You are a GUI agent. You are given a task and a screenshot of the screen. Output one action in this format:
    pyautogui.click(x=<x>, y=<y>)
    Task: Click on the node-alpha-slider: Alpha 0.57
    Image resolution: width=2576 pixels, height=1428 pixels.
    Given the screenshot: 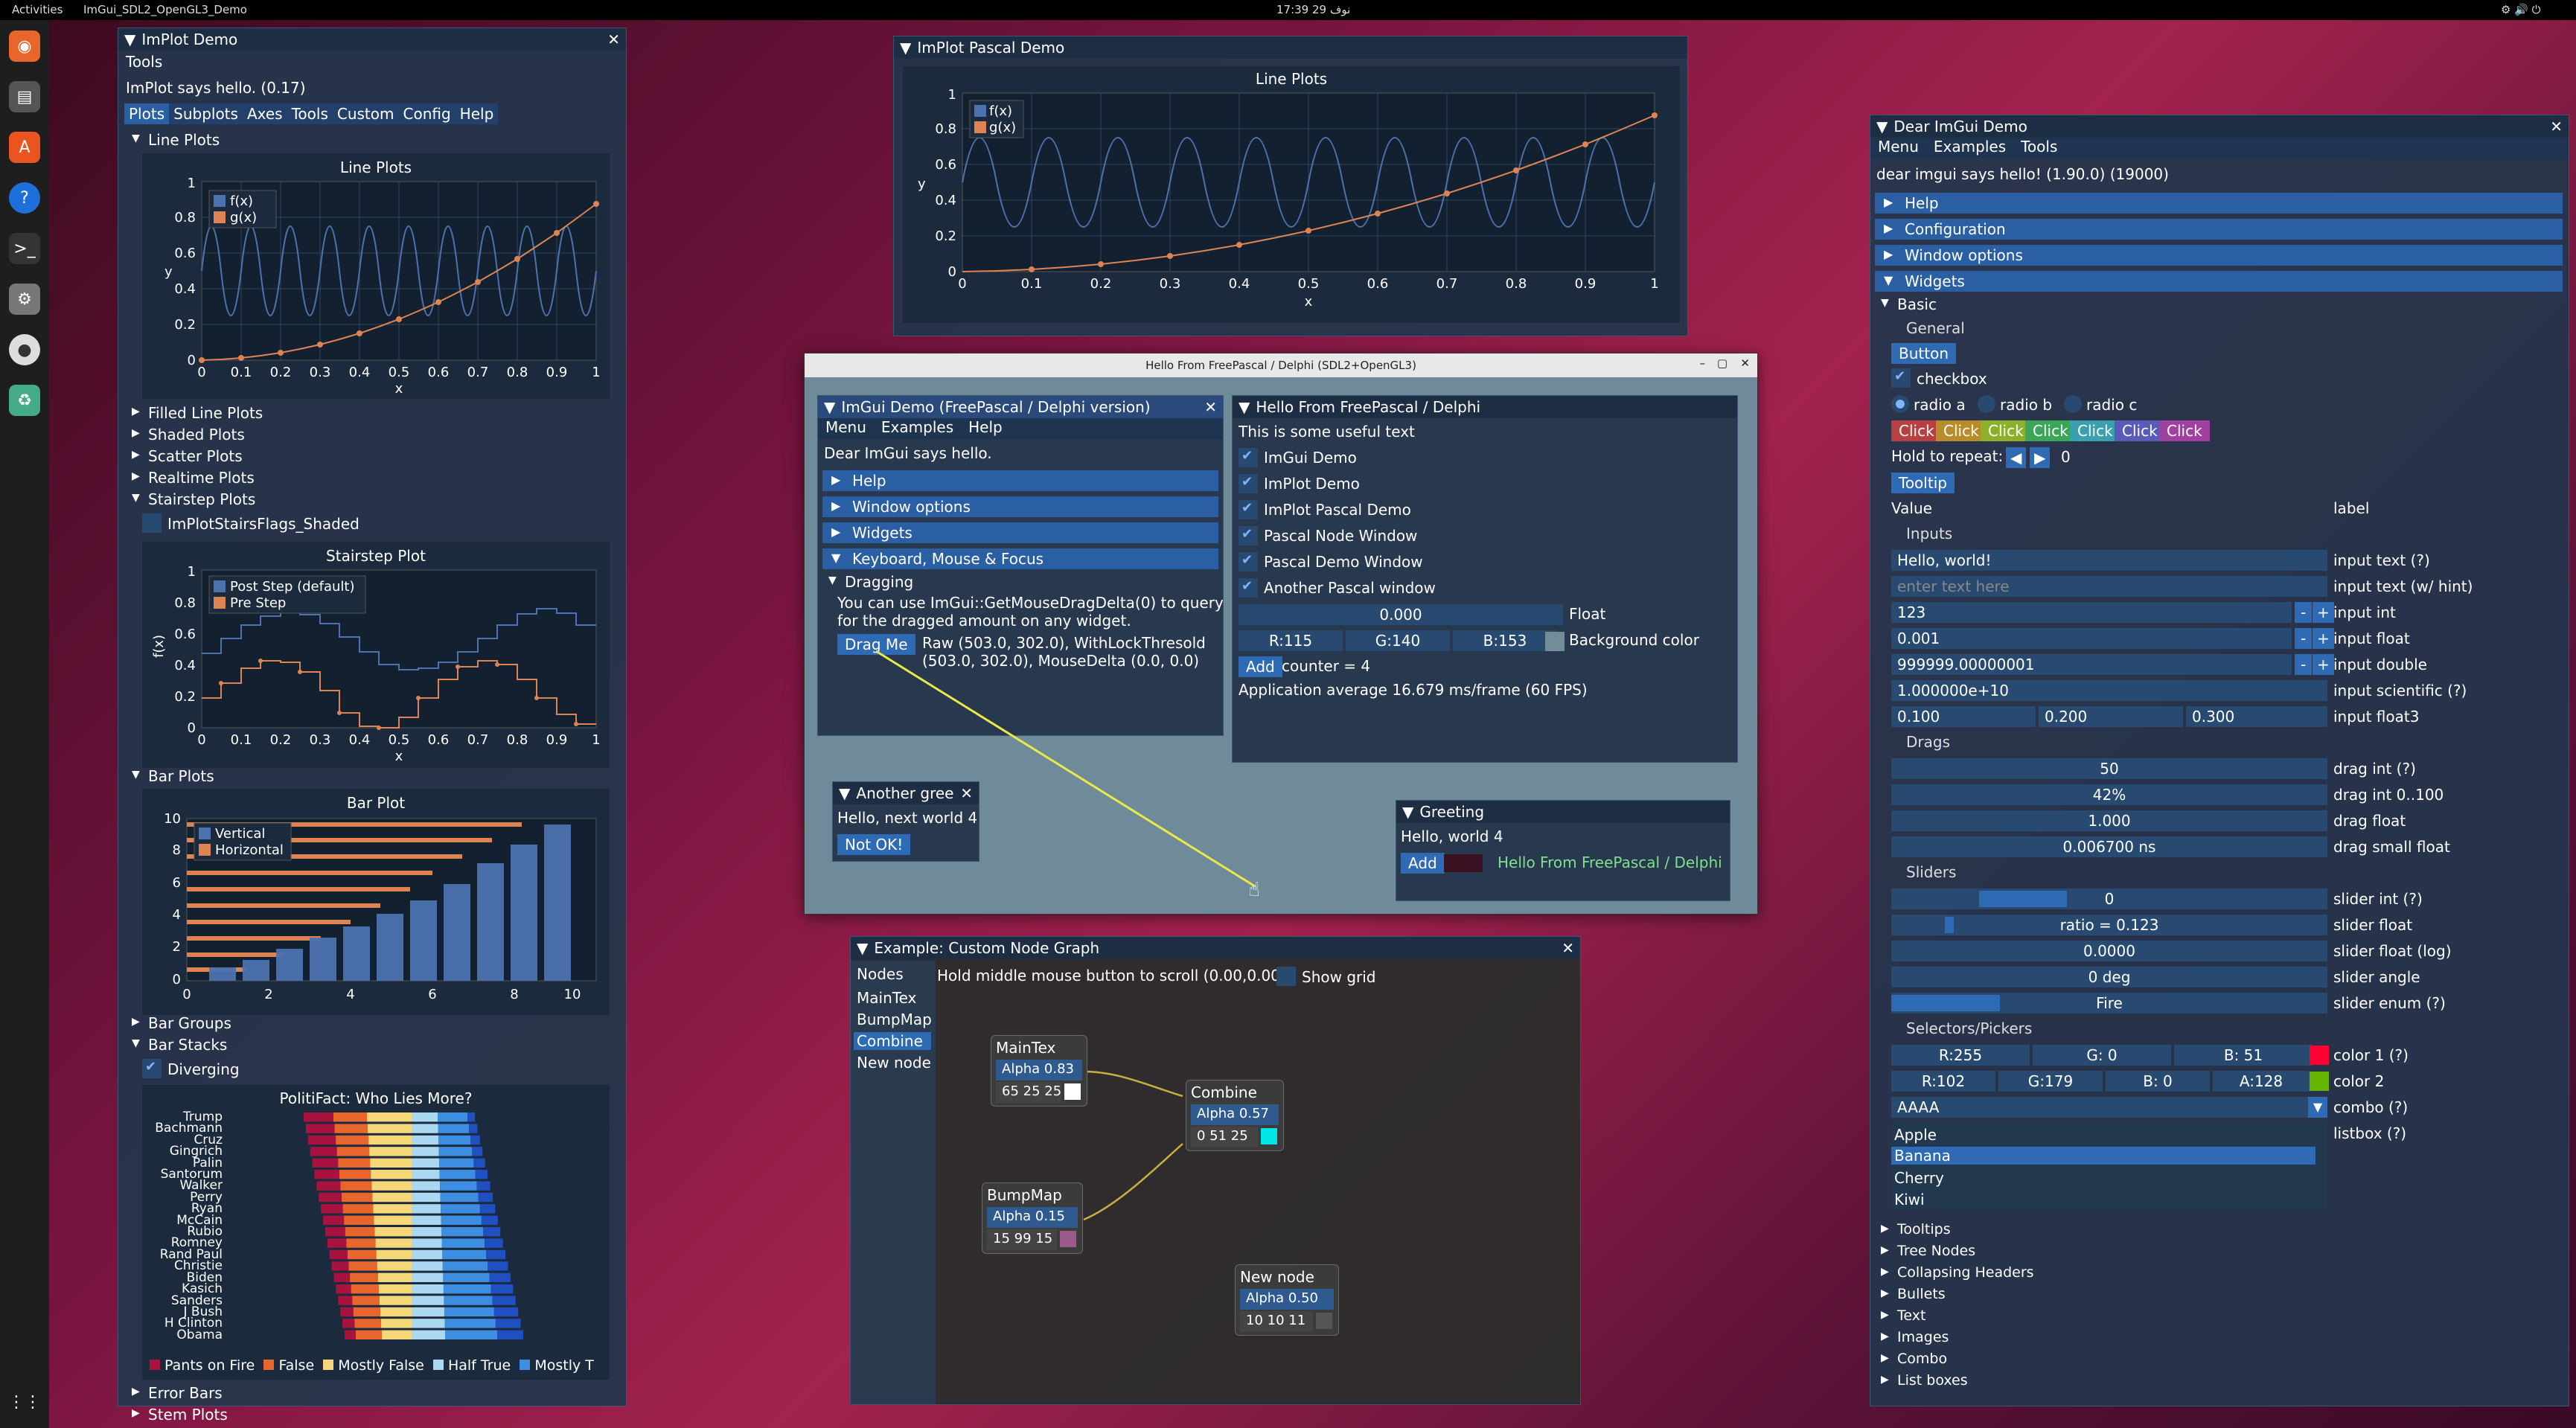 What is the action you would take?
    pyautogui.click(x=1235, y=1115)
    